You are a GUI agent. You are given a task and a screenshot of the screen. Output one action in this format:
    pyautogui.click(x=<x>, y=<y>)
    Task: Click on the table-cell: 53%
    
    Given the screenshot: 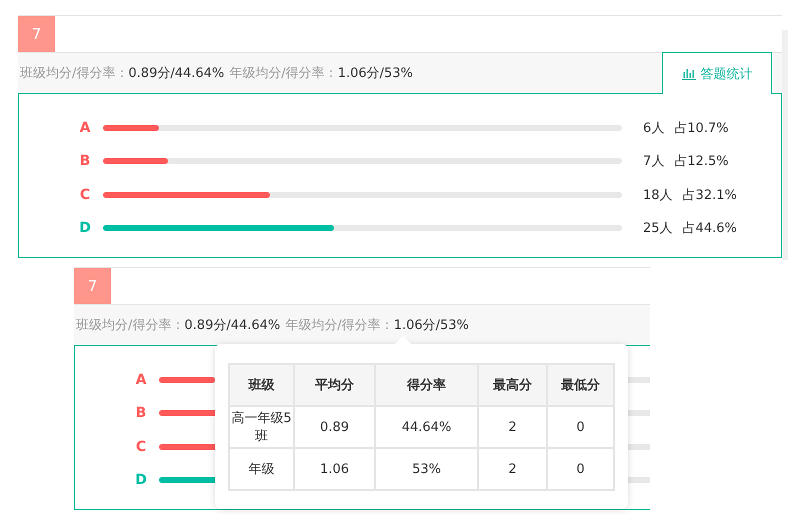 What is the action you would take?
    pyautogui.click(x=426, y=469)
    